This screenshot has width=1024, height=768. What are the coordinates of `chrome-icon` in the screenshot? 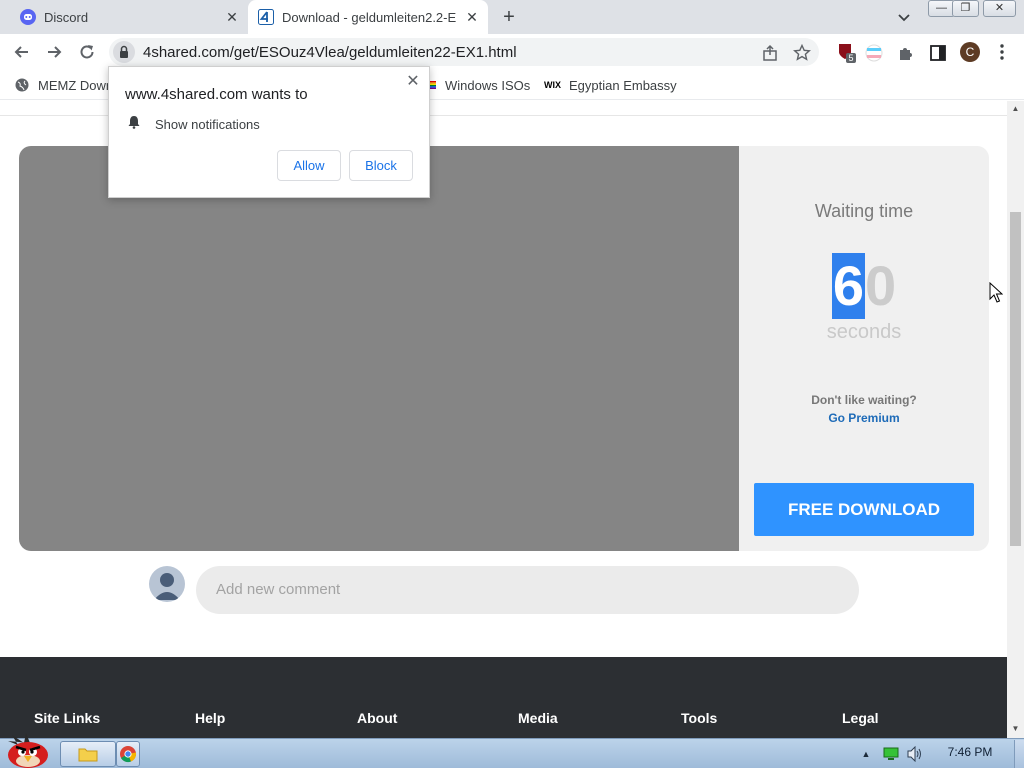 It's located at (128, 754).